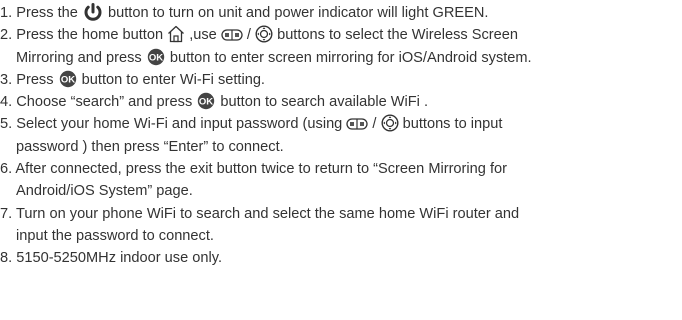  What do you see at coordinates (147, 79) in the screenshot?
I see `step-3-text-b: button to enter Wi-Fi` at bounding box center [147, 79].